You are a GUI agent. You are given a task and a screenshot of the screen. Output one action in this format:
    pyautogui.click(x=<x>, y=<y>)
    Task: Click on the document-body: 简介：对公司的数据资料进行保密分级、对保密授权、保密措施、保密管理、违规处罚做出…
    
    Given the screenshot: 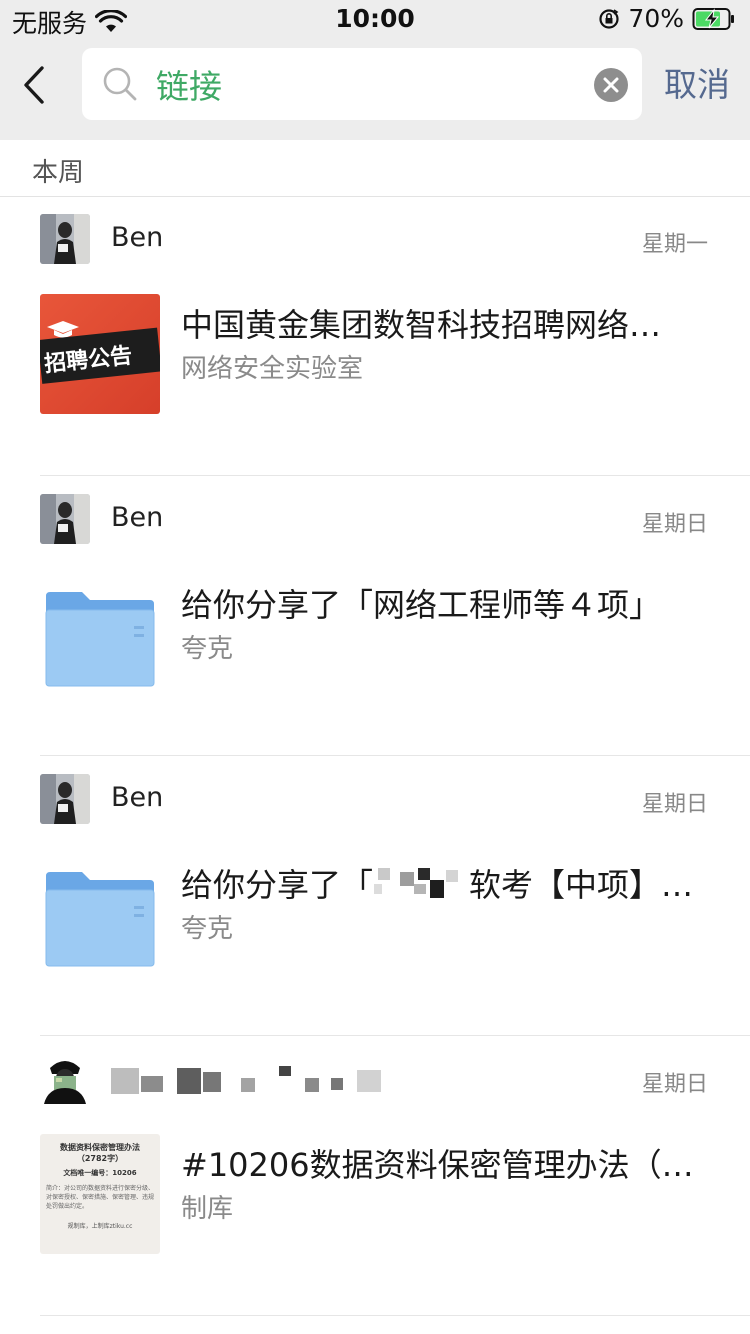 What is the action you would take?
    pyautogui.click(x=100, y=1197)
    